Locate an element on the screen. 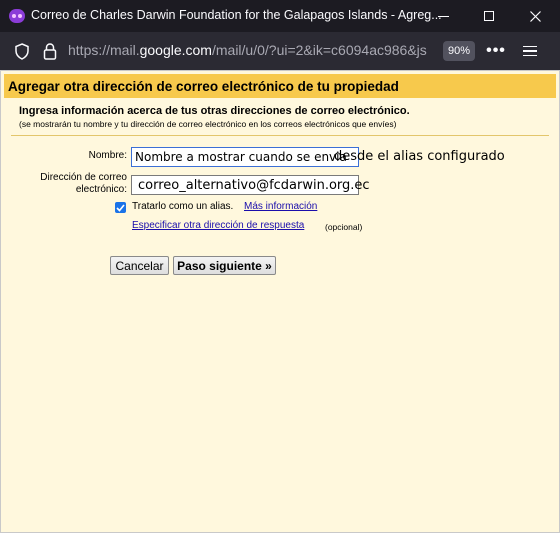 The height and width of the screenshot is (533, 560). alias-checkbox is located at coordinates (120, 207).